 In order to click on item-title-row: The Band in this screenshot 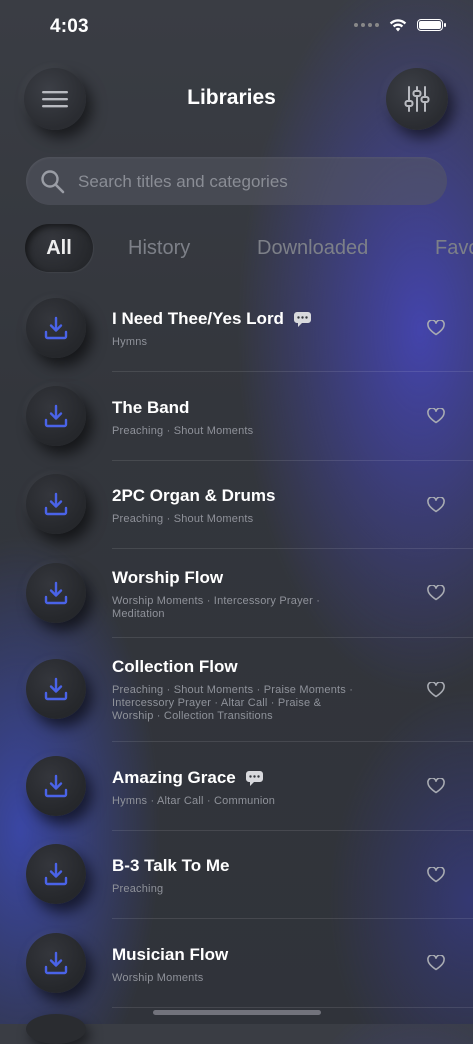, I will do `click(150, 408)`.